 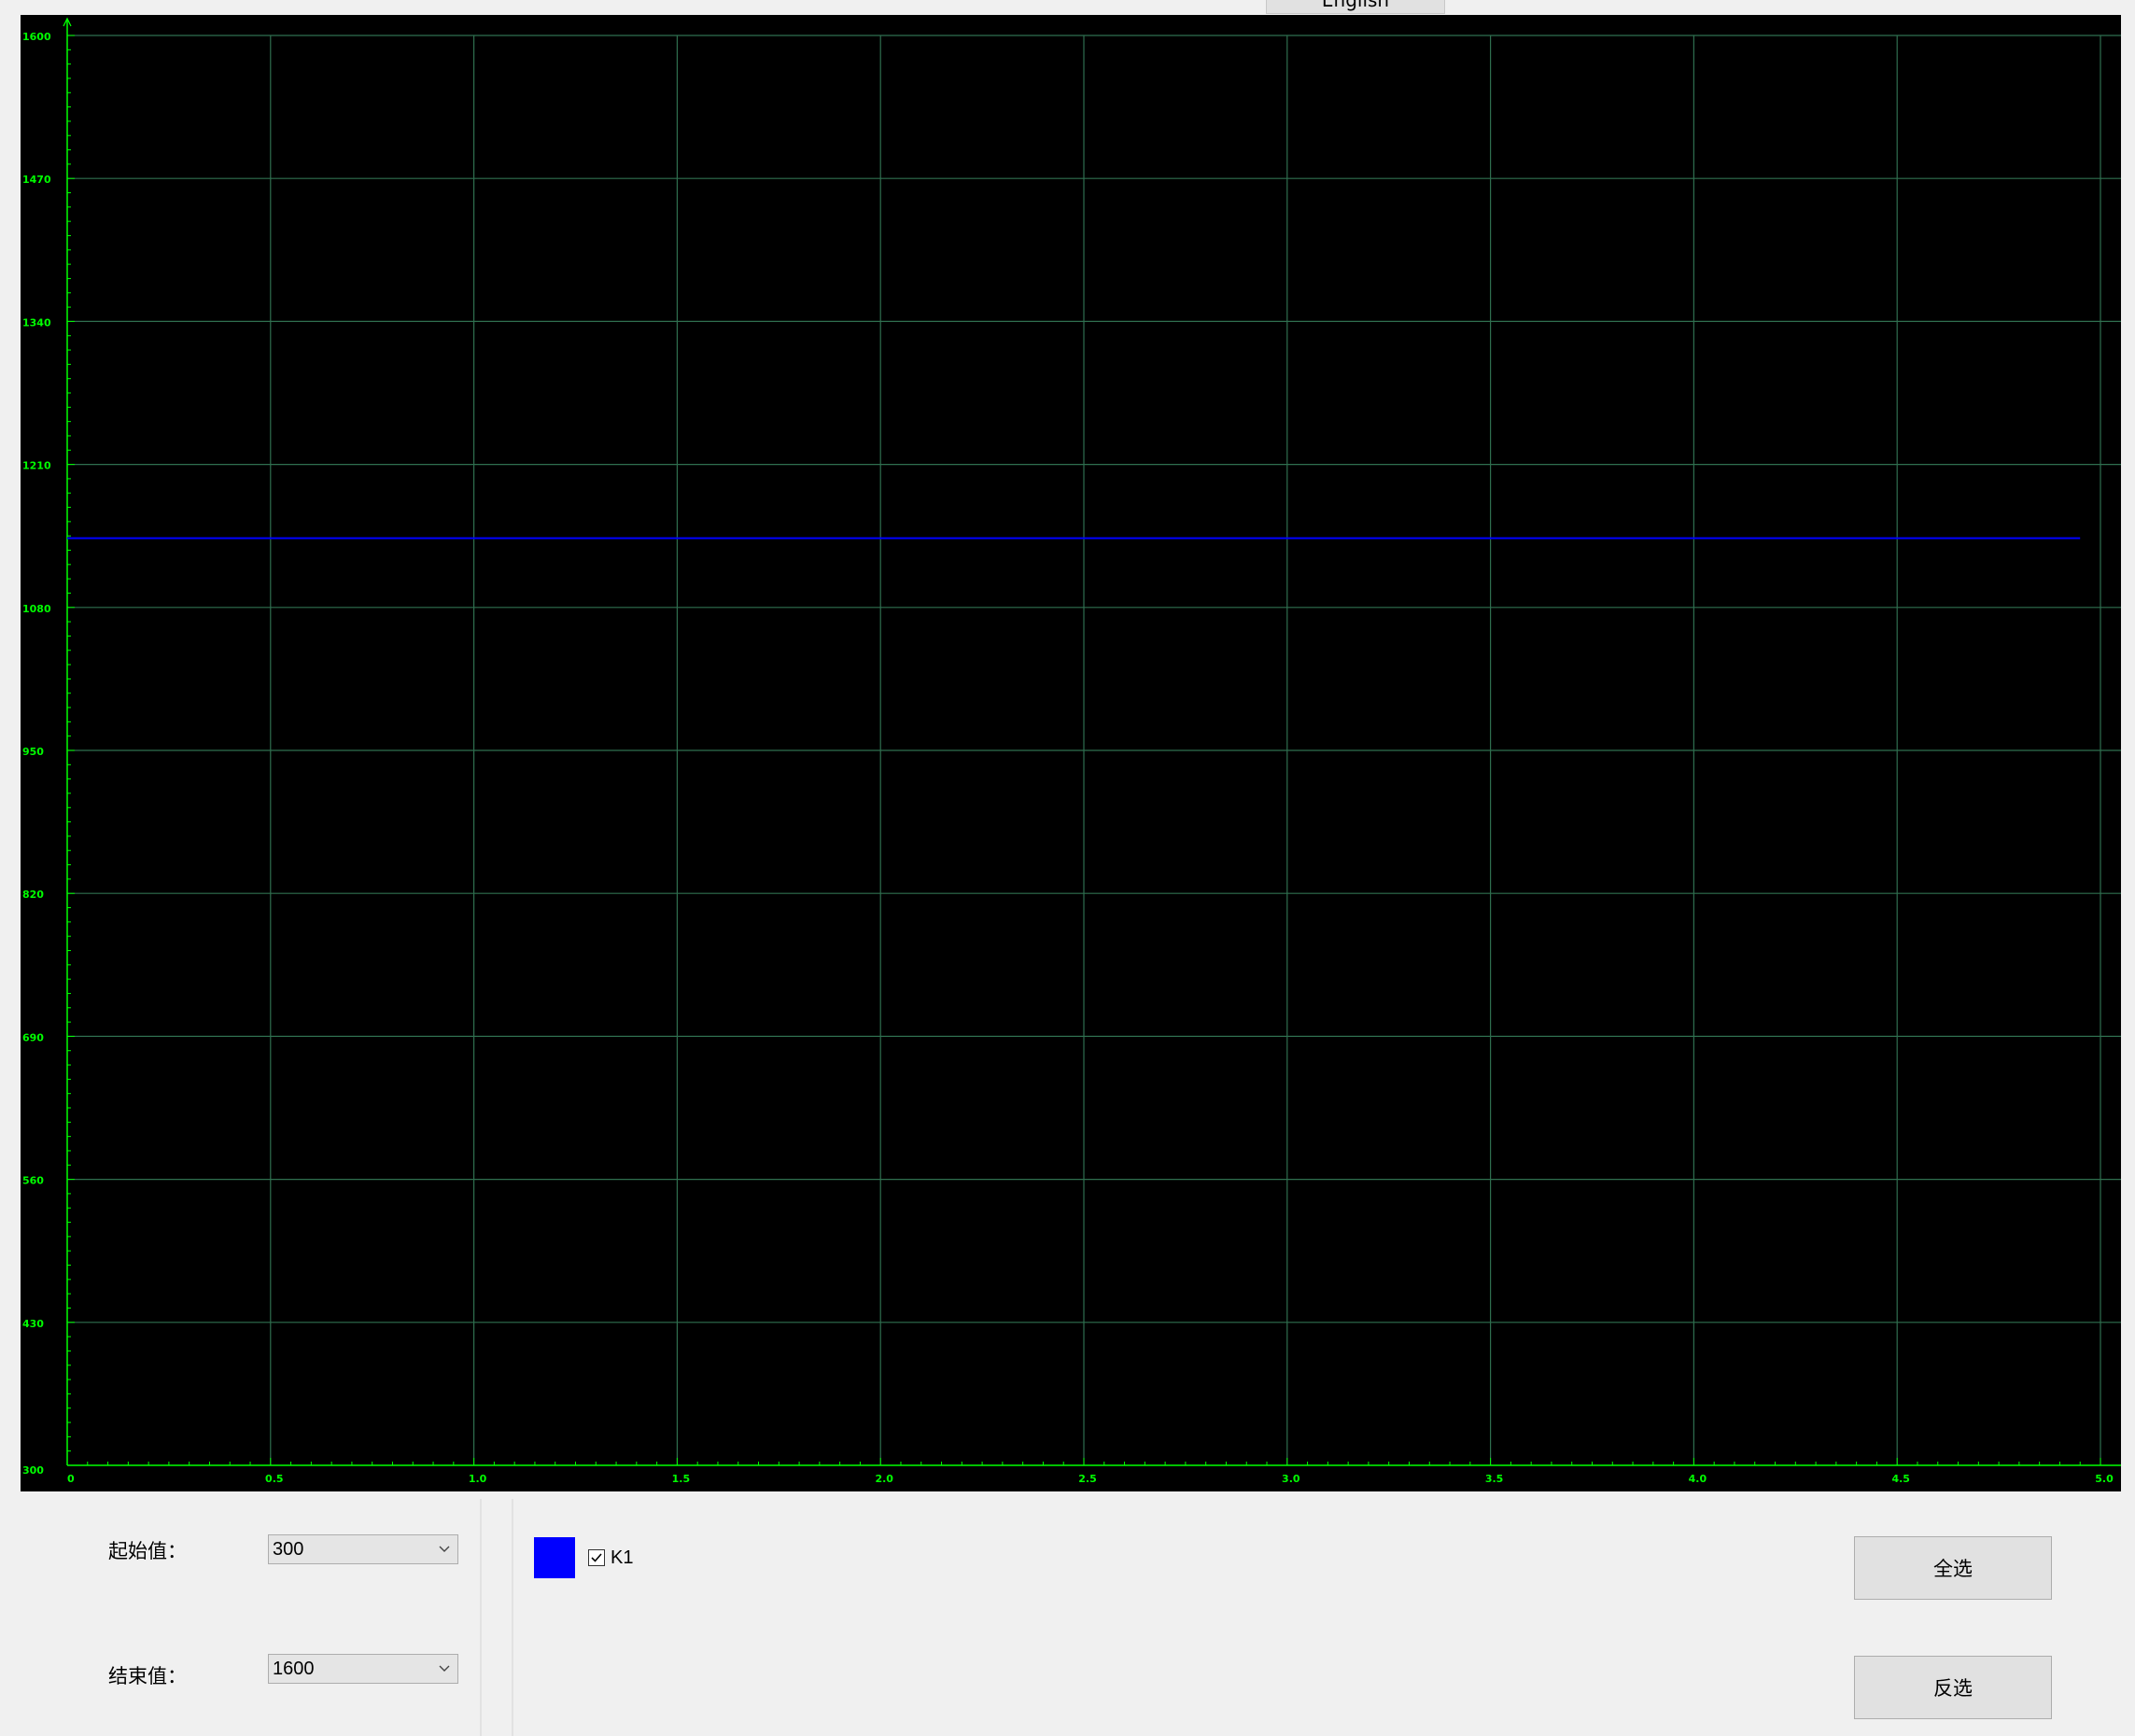 I want to click on language-tab-label: English, so click(x=1356, y=5).